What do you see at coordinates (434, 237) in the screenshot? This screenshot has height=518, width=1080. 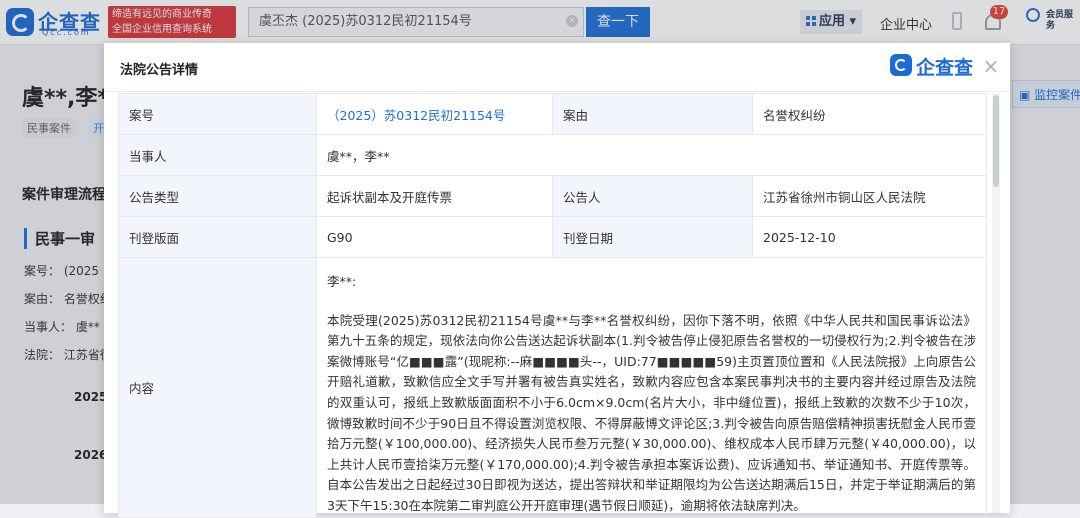 I see `publish-page-value: G90` at bounding box center [434, 237].